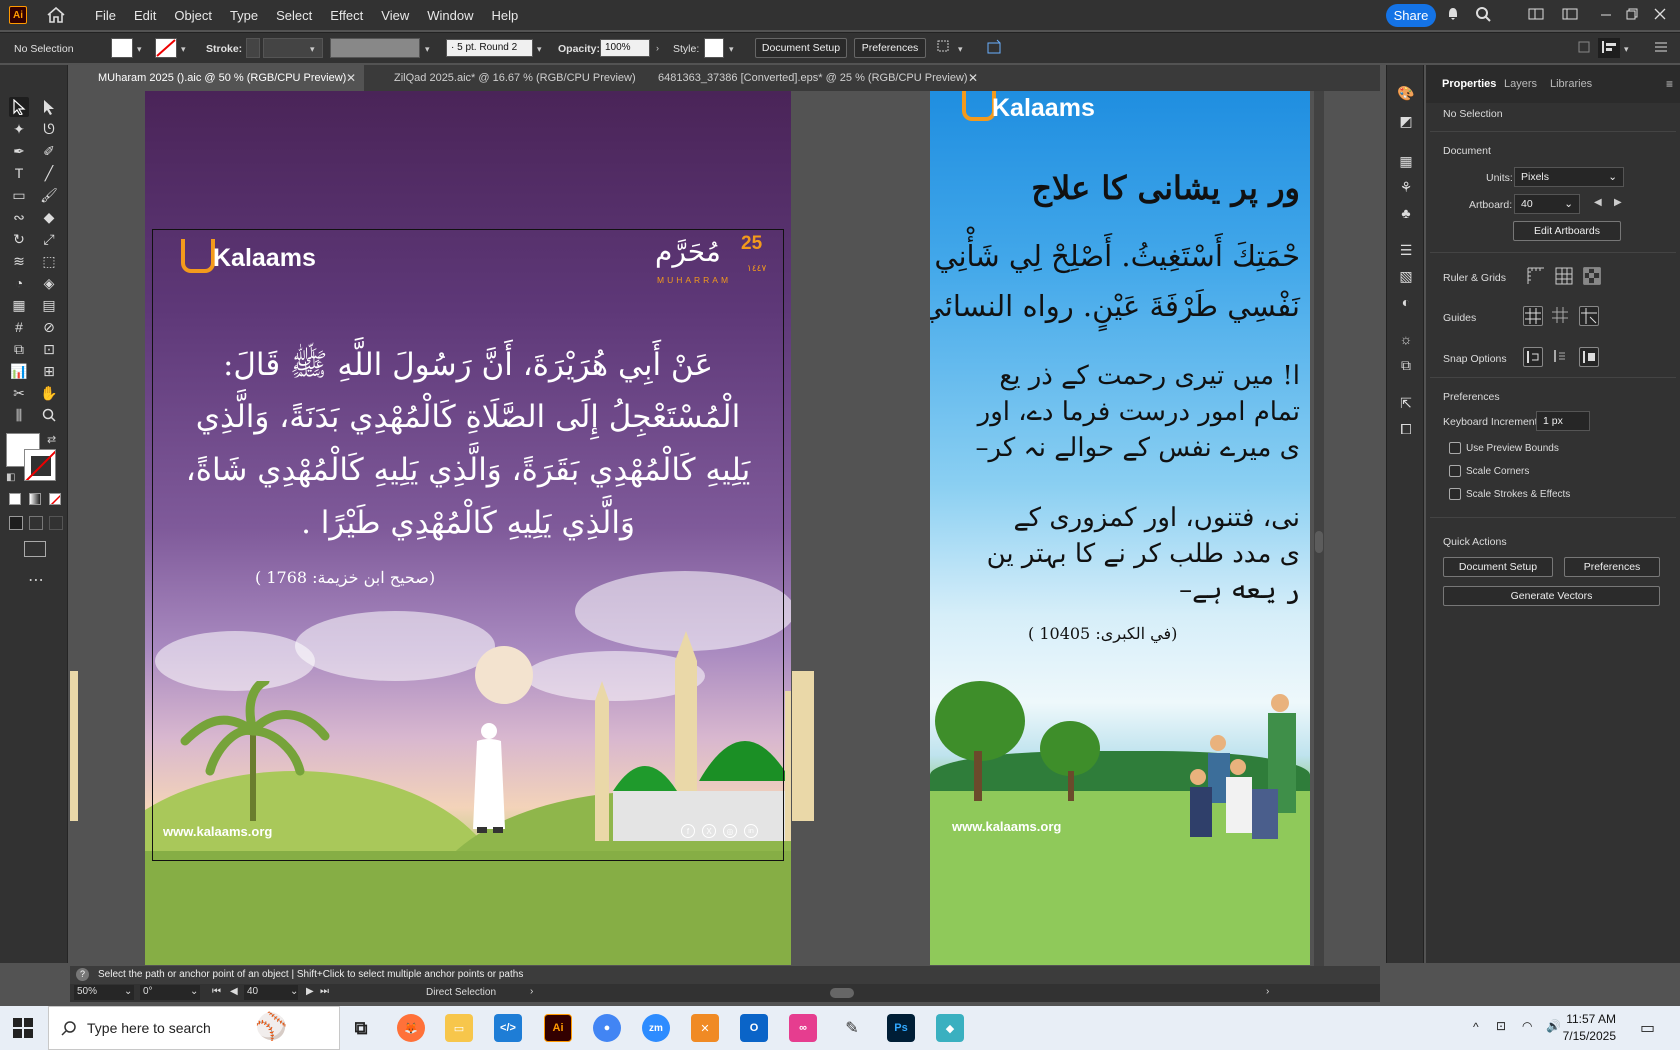 The width and height of the screenshot is (1680, 1050). What do you see at coordinates (973, 78) in the screenshot?
I see `close-icon: ✕` at bounding box center [973, 78].